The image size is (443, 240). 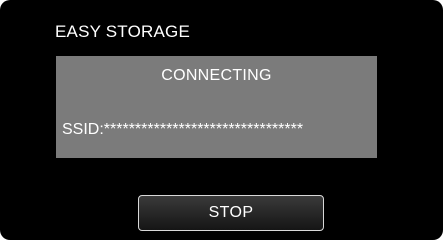 I want to click on ssid-label: SSID:, so click(x=83, y=129).